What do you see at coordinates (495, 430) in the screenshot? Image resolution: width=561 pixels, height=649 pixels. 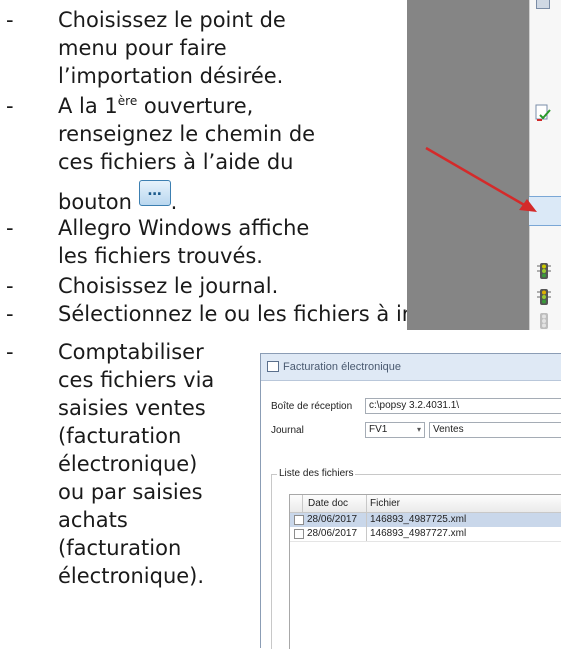 I see `journal-name-field: Ventes` at bounding box center [495, 430].